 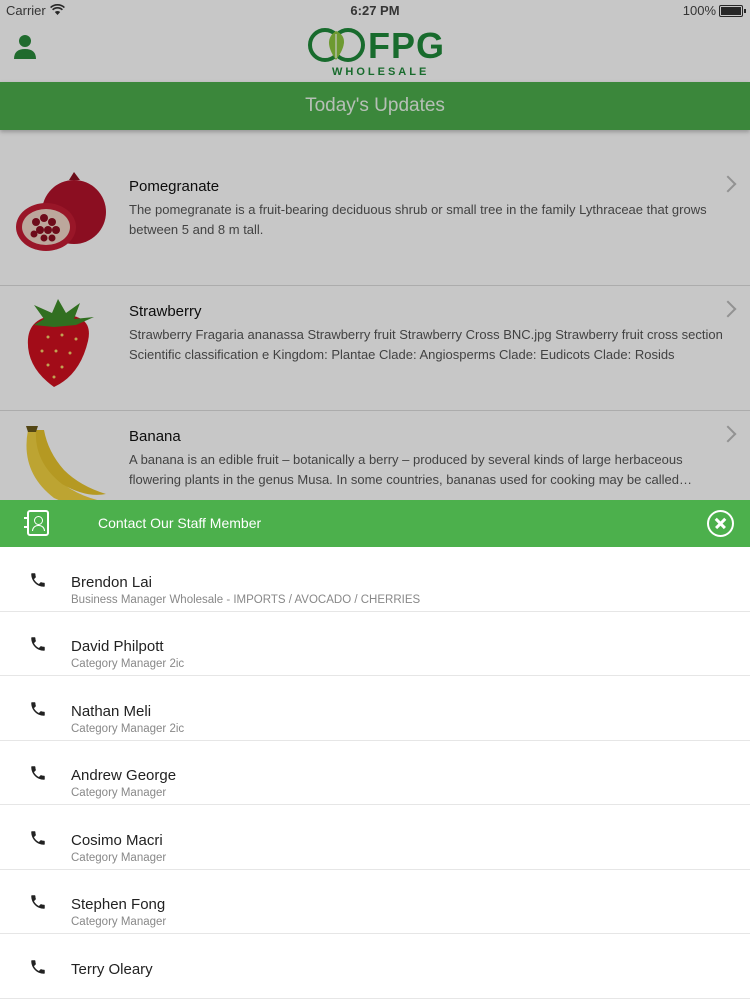 What do you see at coordinates (375, 901) in the screenshot?
I see `staff-row: Stephen Fong Category Manager` at bounding box center [375, 901].